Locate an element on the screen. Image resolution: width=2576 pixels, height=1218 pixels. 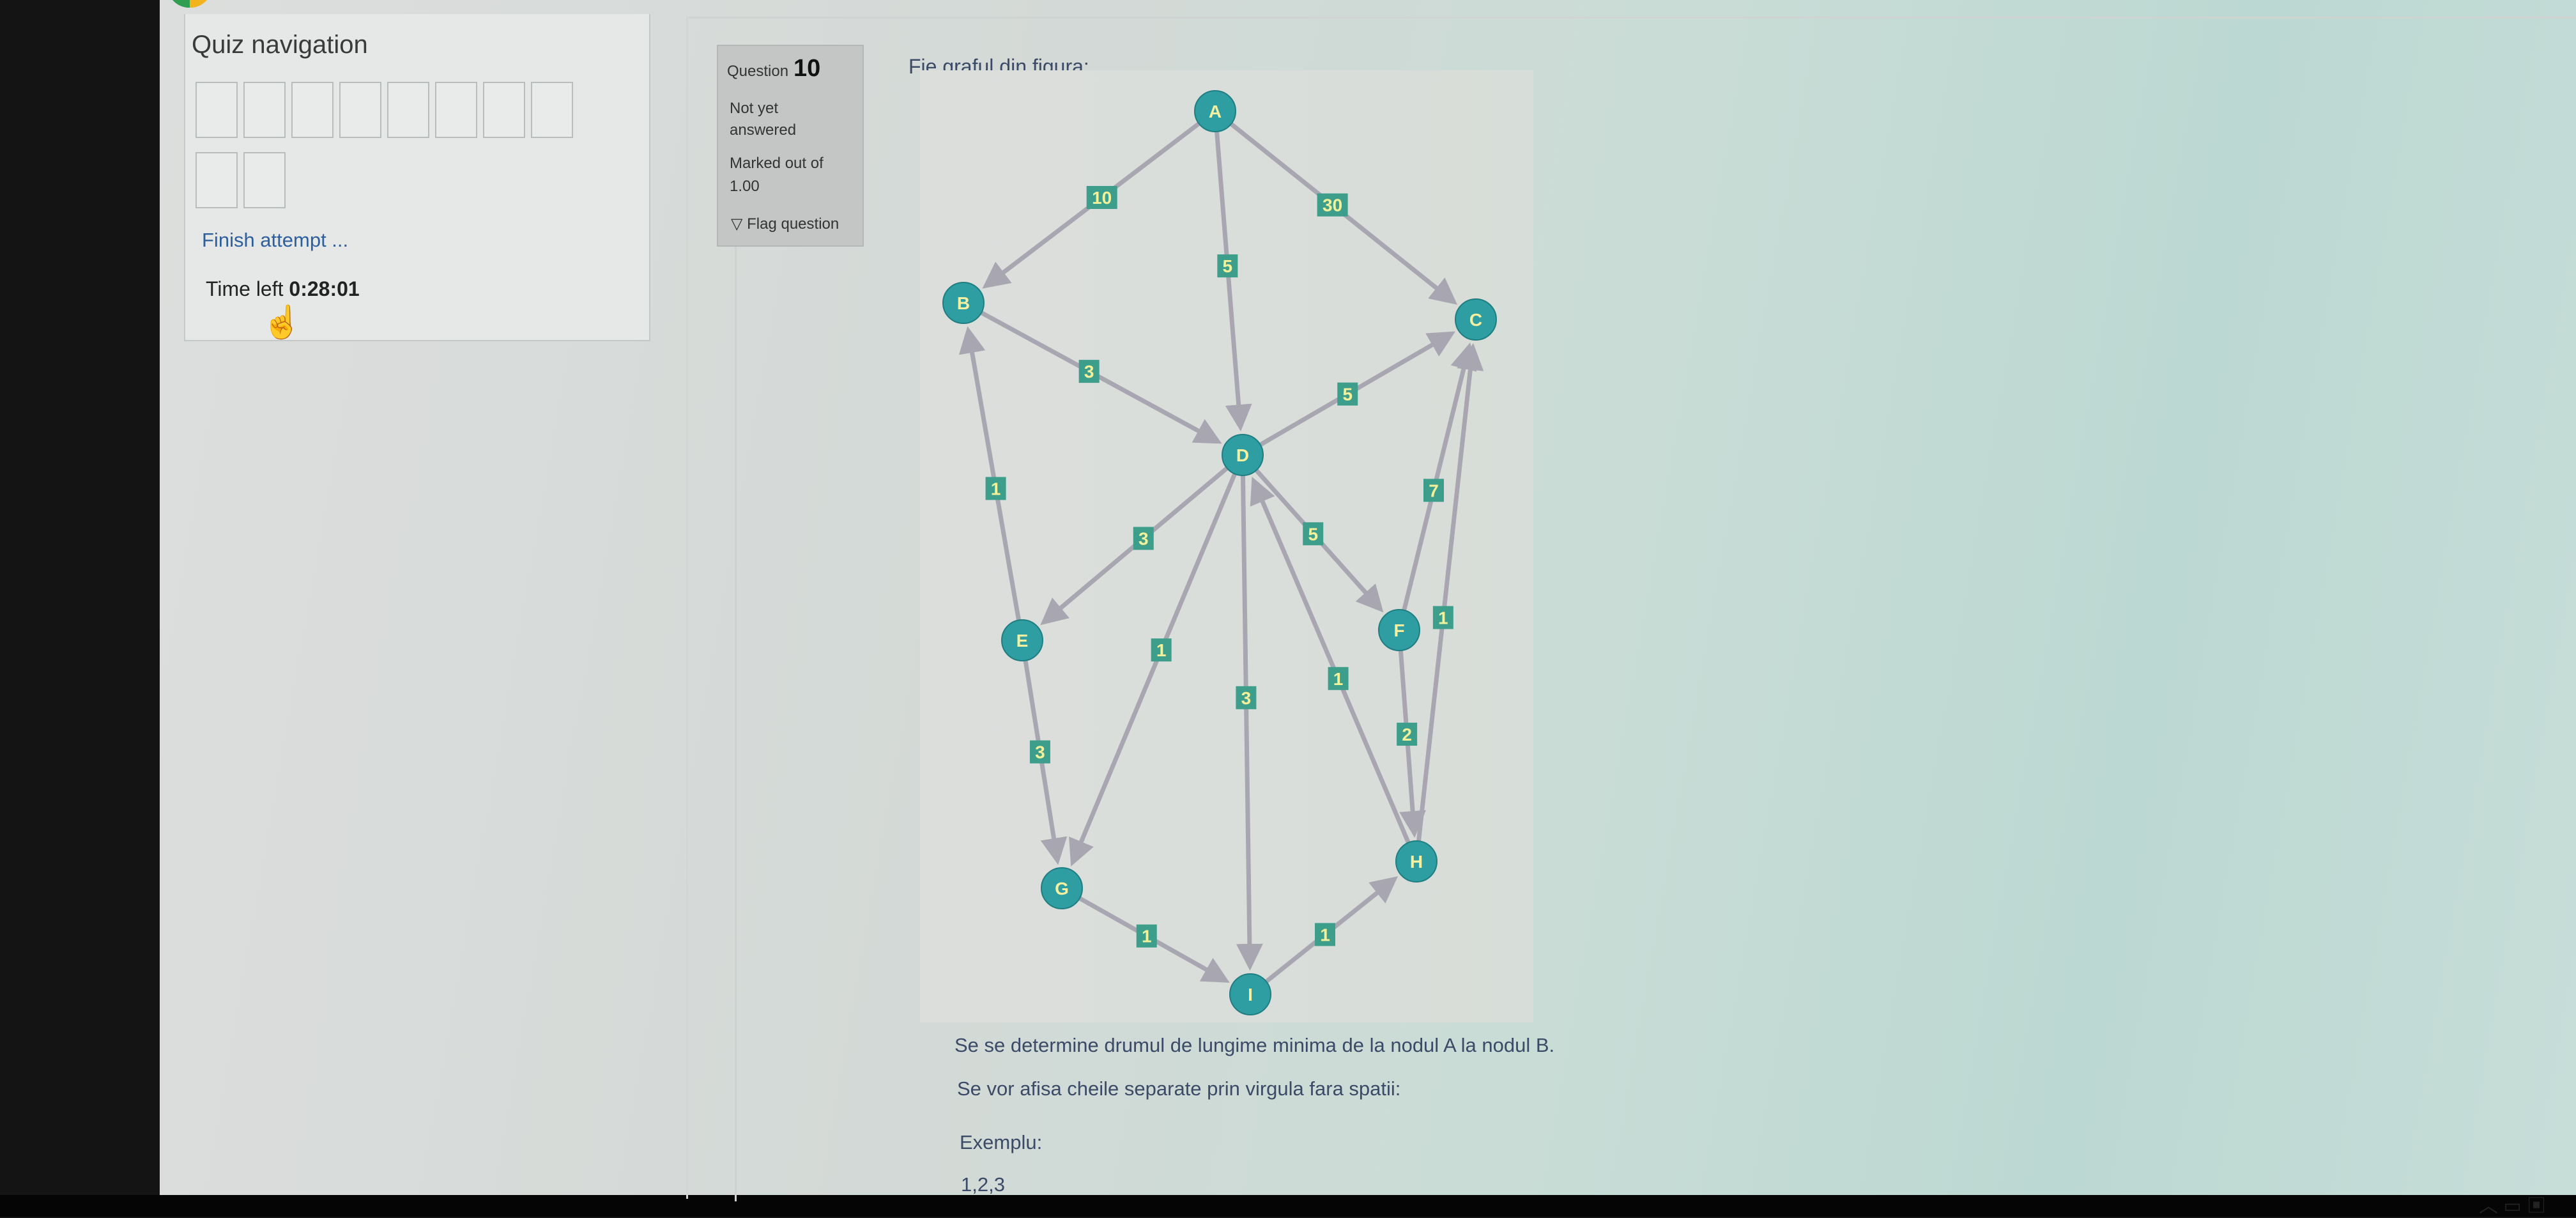
edge-weight-D-I: 3 is located at coordinates (1246, 697).